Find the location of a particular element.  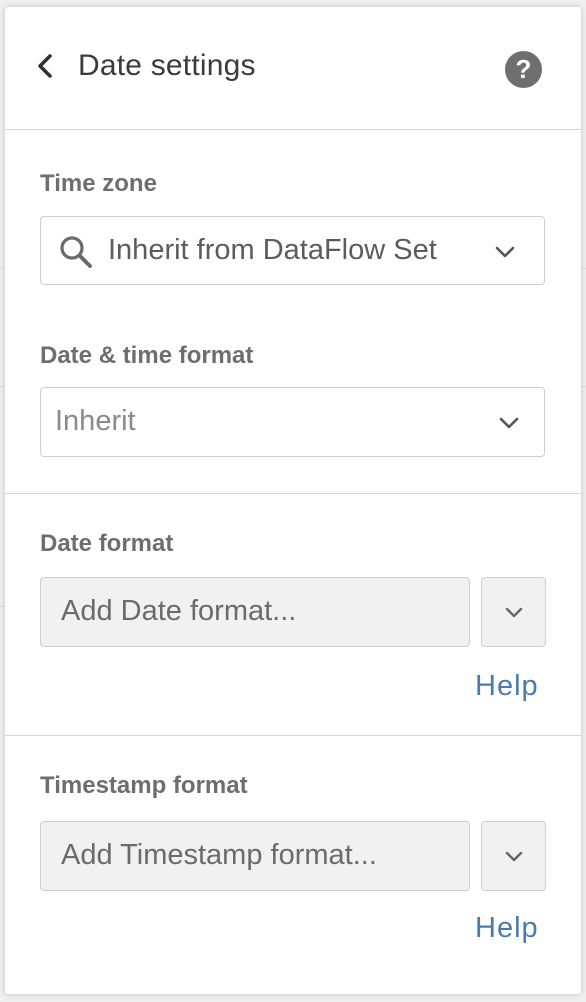

date-format-dropdown-button is located at coordinates (513, 612).